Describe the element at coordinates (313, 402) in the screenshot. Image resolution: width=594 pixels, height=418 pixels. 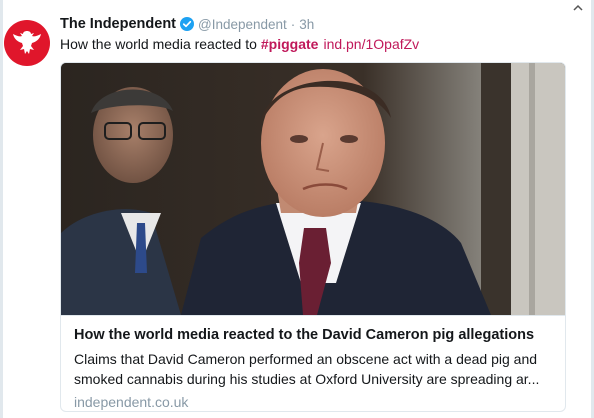
I see `card-domain: independent.co.uk` at that location.